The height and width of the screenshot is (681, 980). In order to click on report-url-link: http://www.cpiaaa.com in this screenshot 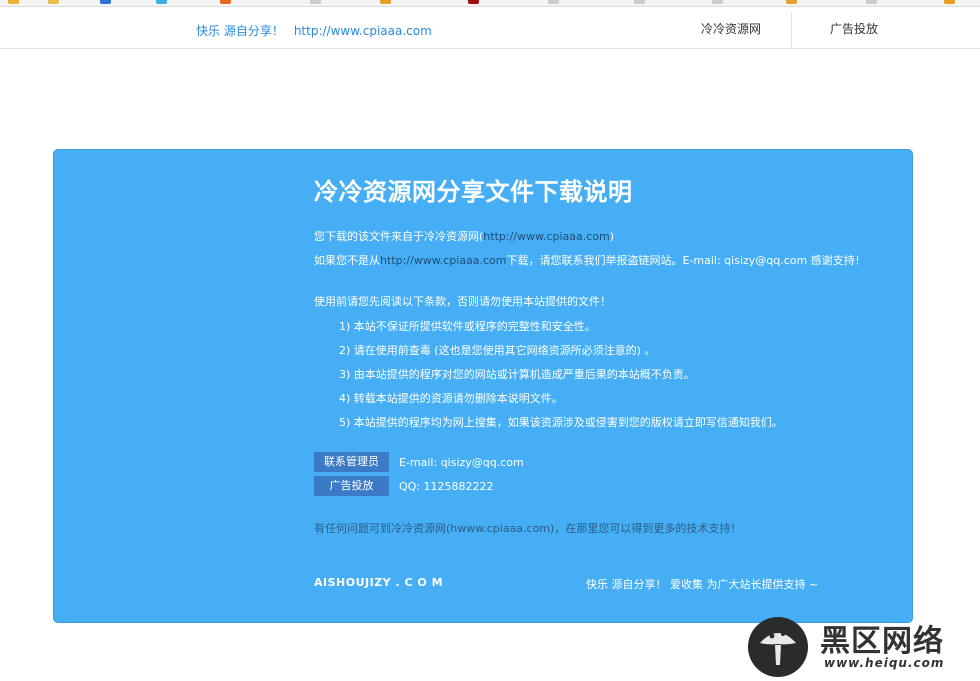, I will do `click(443, 260)`.